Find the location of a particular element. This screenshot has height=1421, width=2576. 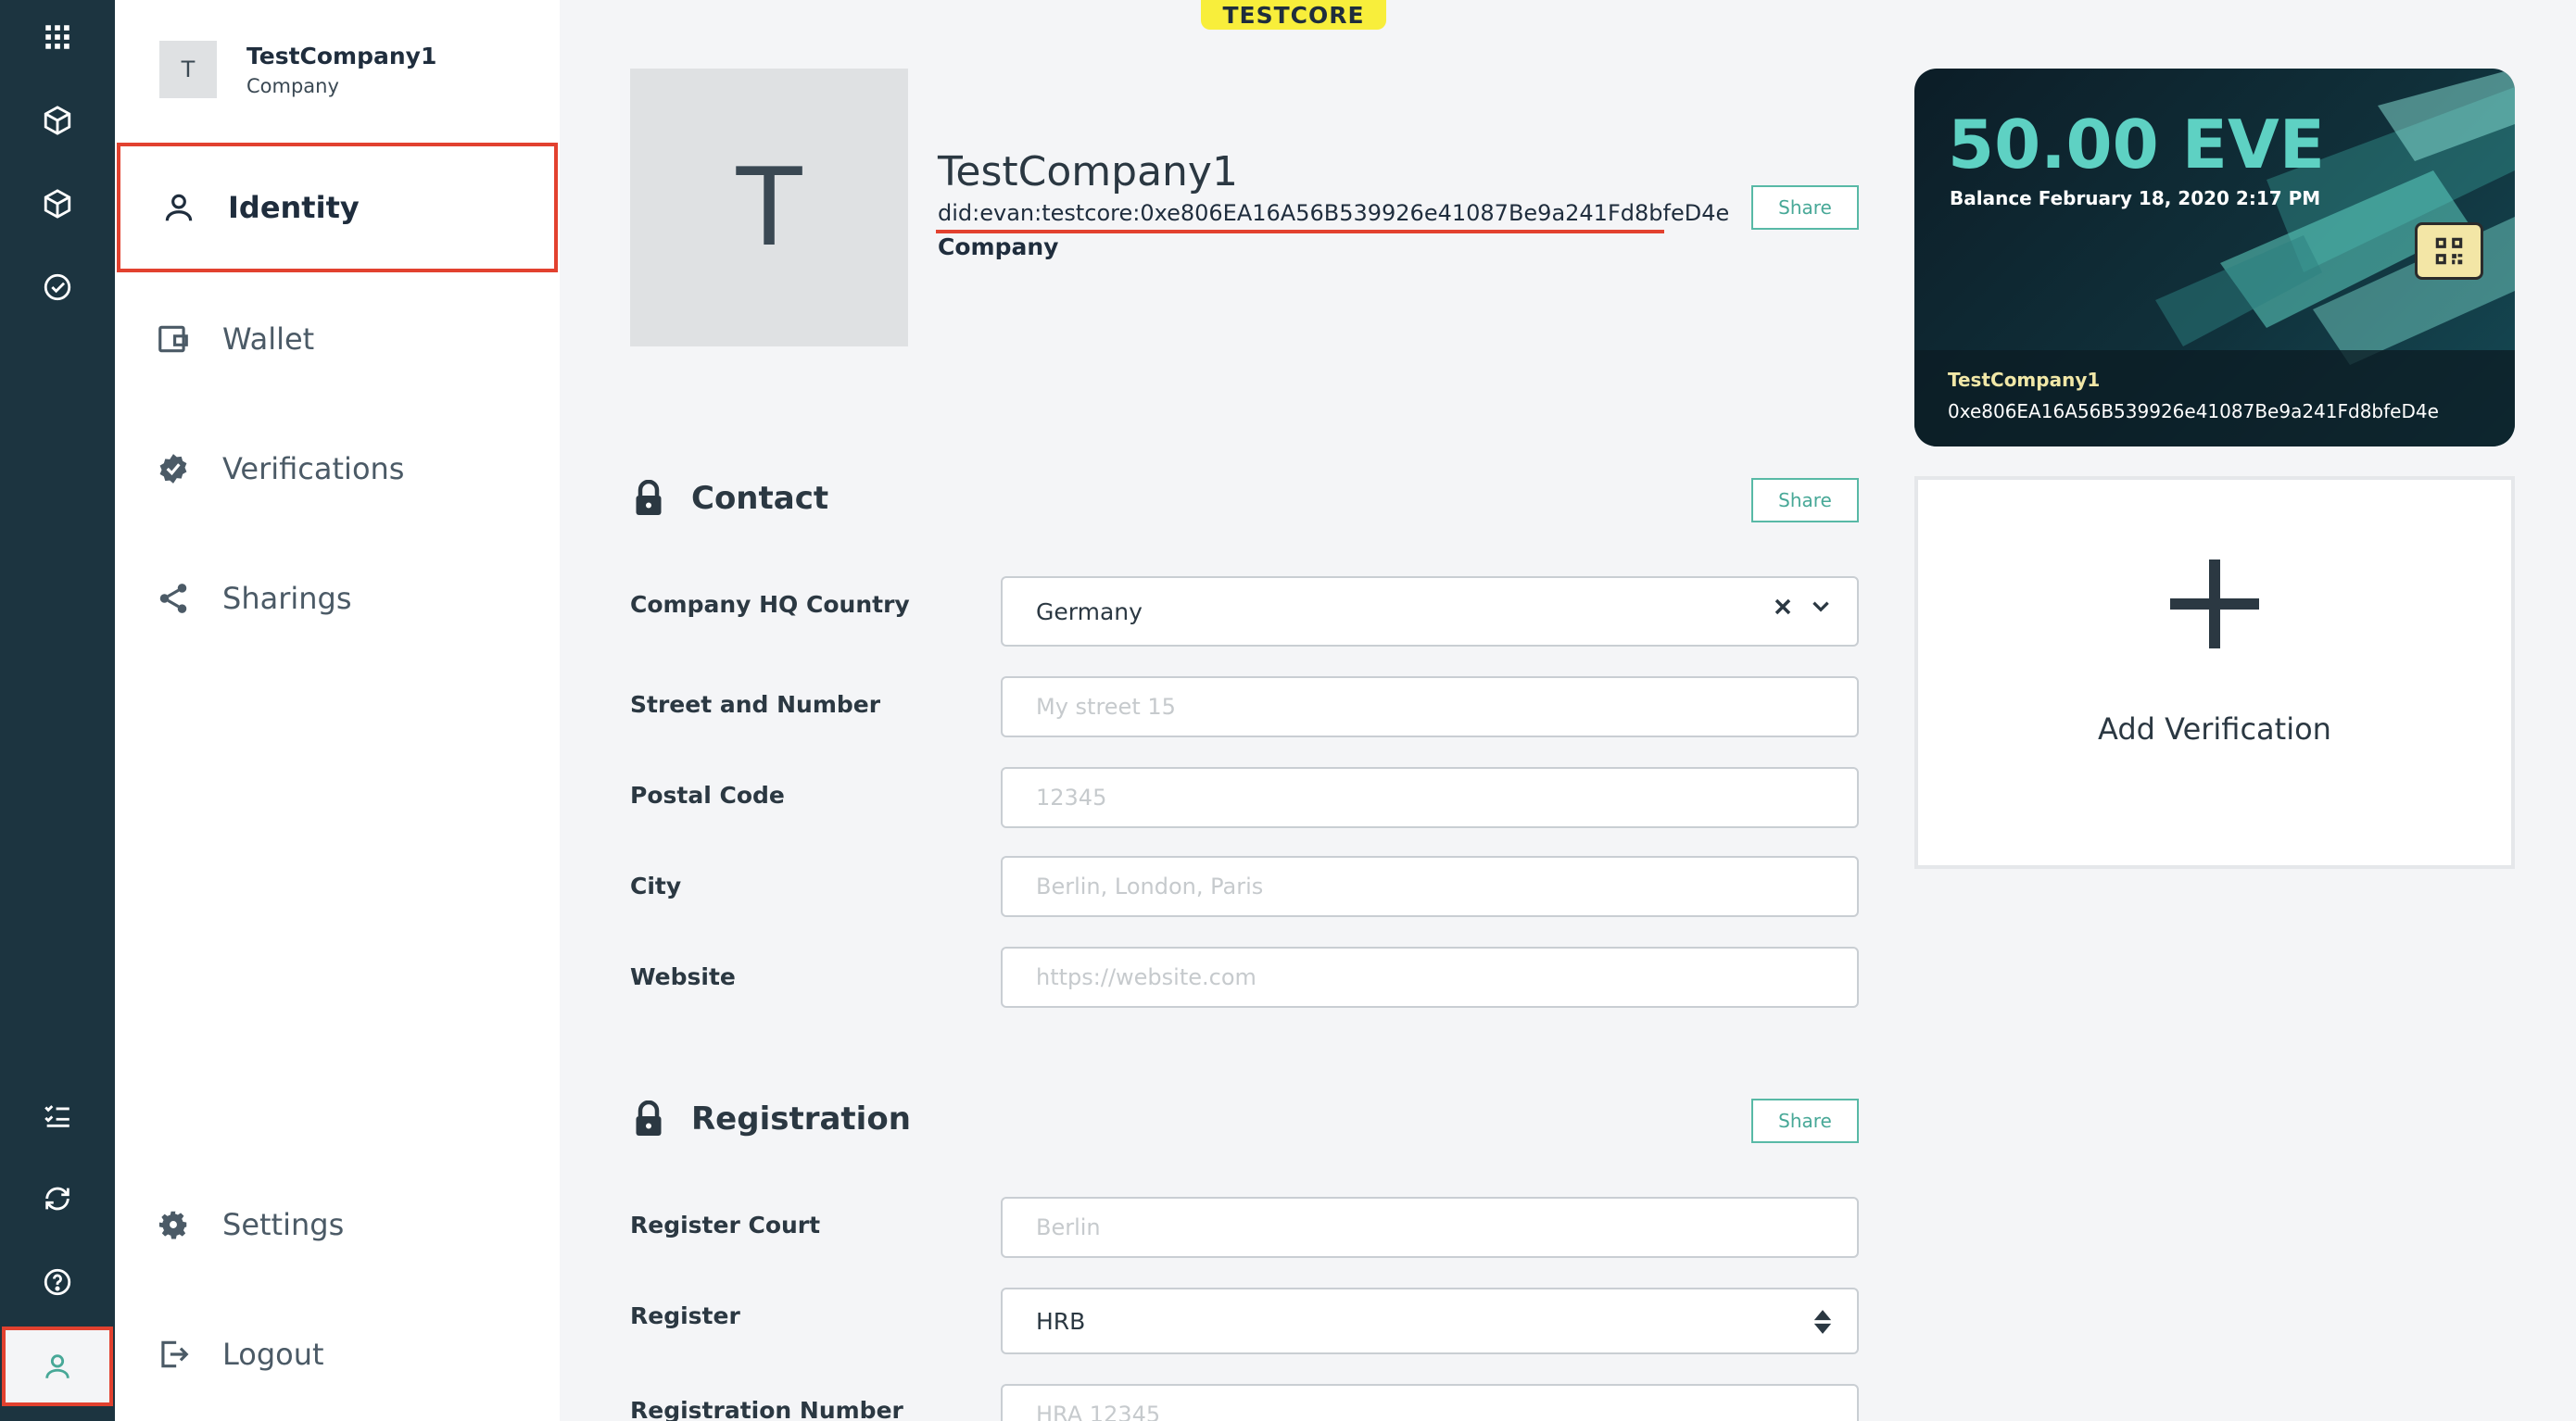

register-label: Register is located at coordinates (685, 1315).